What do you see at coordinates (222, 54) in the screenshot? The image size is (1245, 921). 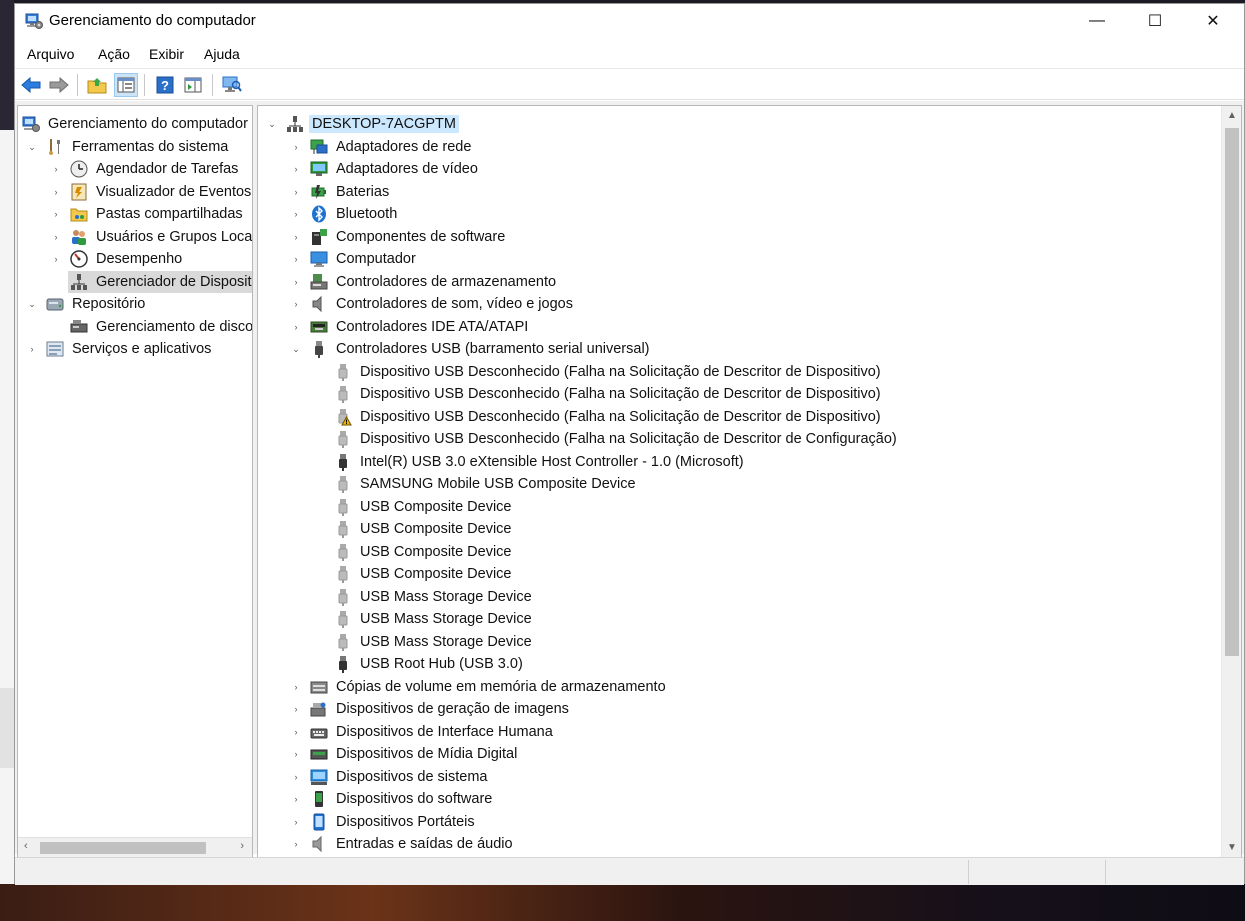 I see `menu-ajuda: Ajuda` at bounding box center [222, 54].